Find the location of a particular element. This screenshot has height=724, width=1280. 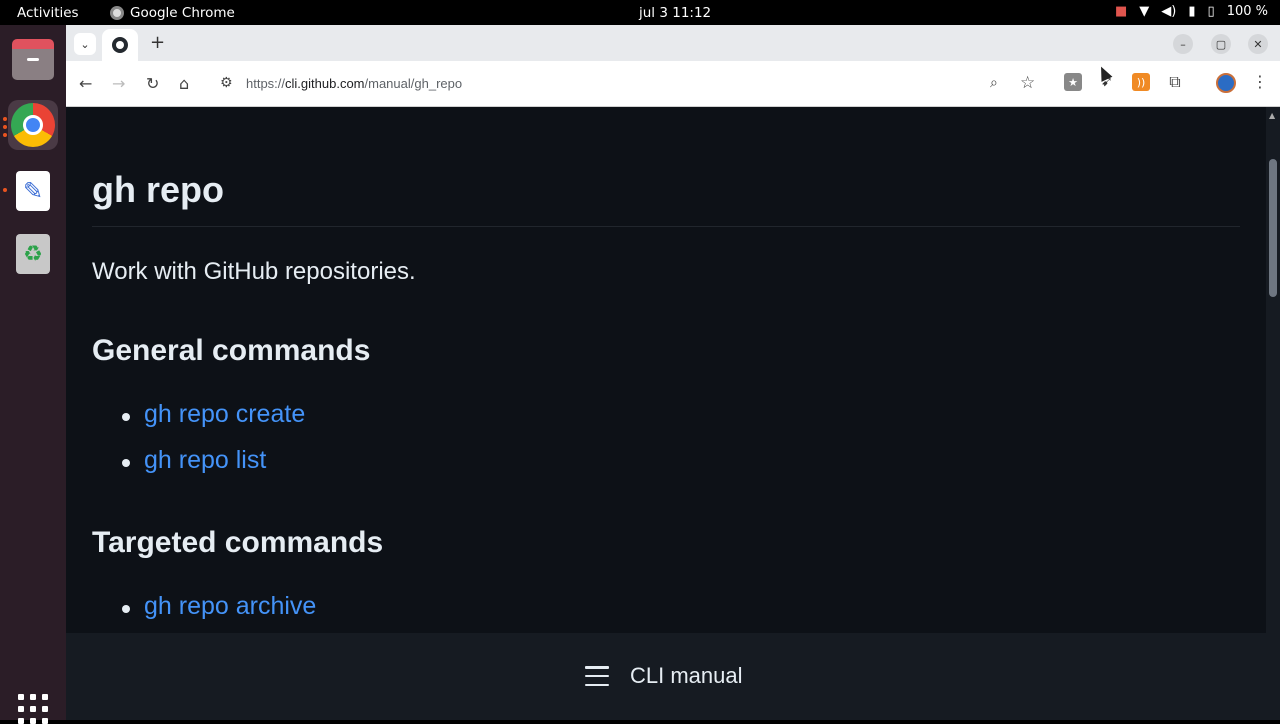

close-icon: ✕ is located at coordinates (1258, 44).